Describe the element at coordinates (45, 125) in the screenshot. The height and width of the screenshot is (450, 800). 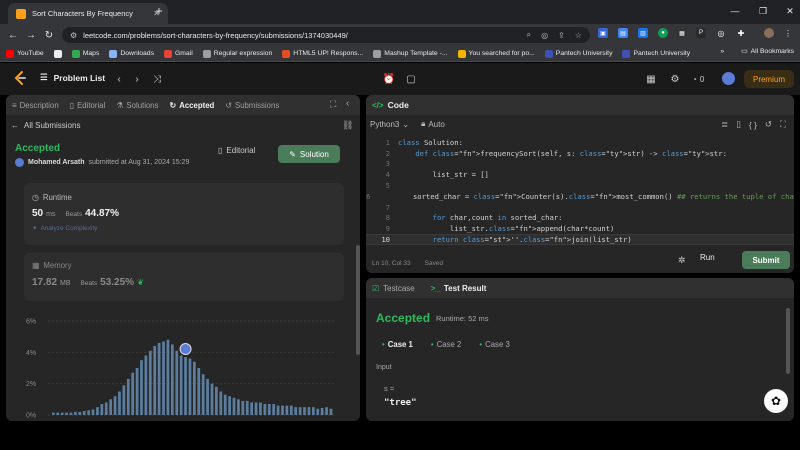
I see `all-submissions-link: ← All Submissions` at that location.